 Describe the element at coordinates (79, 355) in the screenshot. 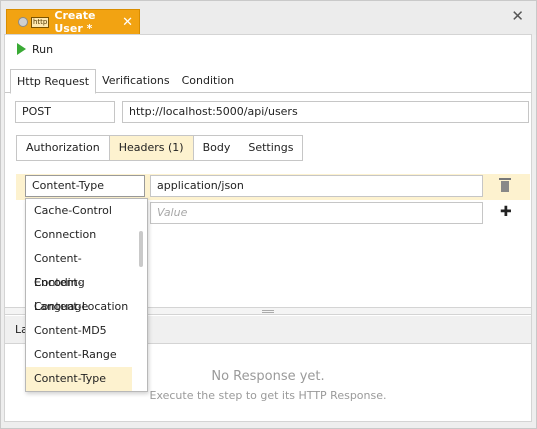

I see `dropdown-option: Content-Range` at that location.